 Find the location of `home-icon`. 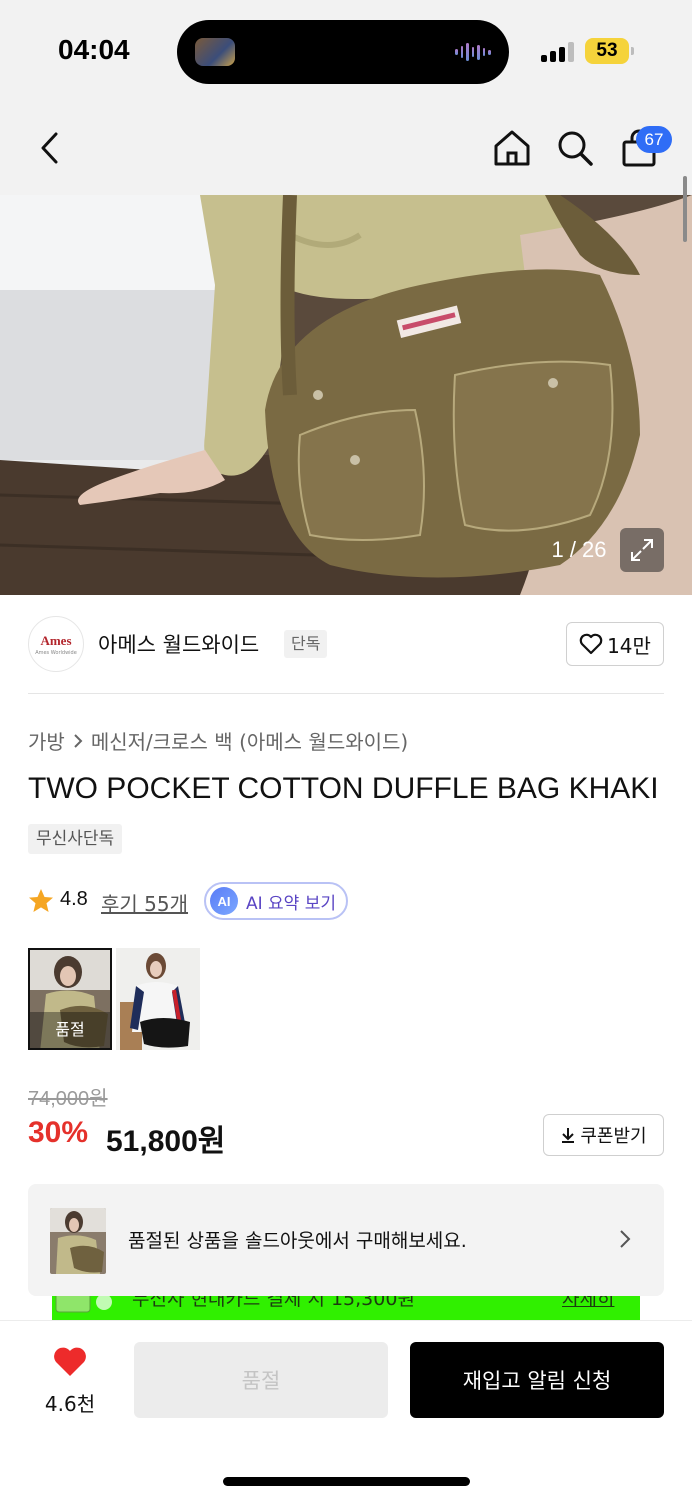

home-icon is located at coordinates (512, 148).